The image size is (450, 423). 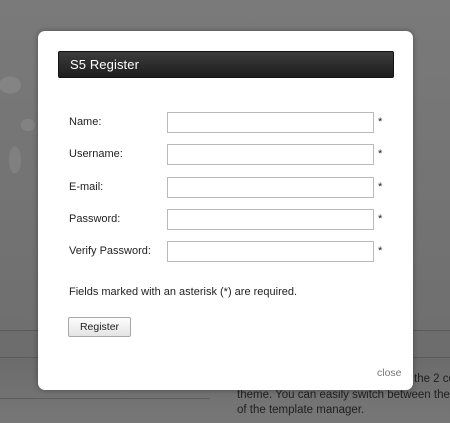 I want to click on password-row: Password: *, so click(x=229, y=220).